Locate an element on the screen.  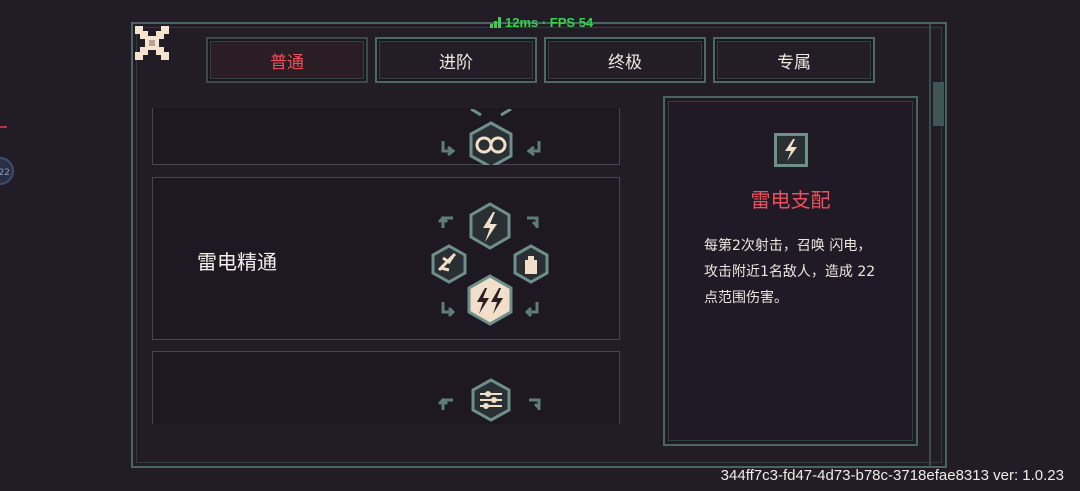
fps-text: 12ms · FPS 54 is located at coordinates (549, 22).